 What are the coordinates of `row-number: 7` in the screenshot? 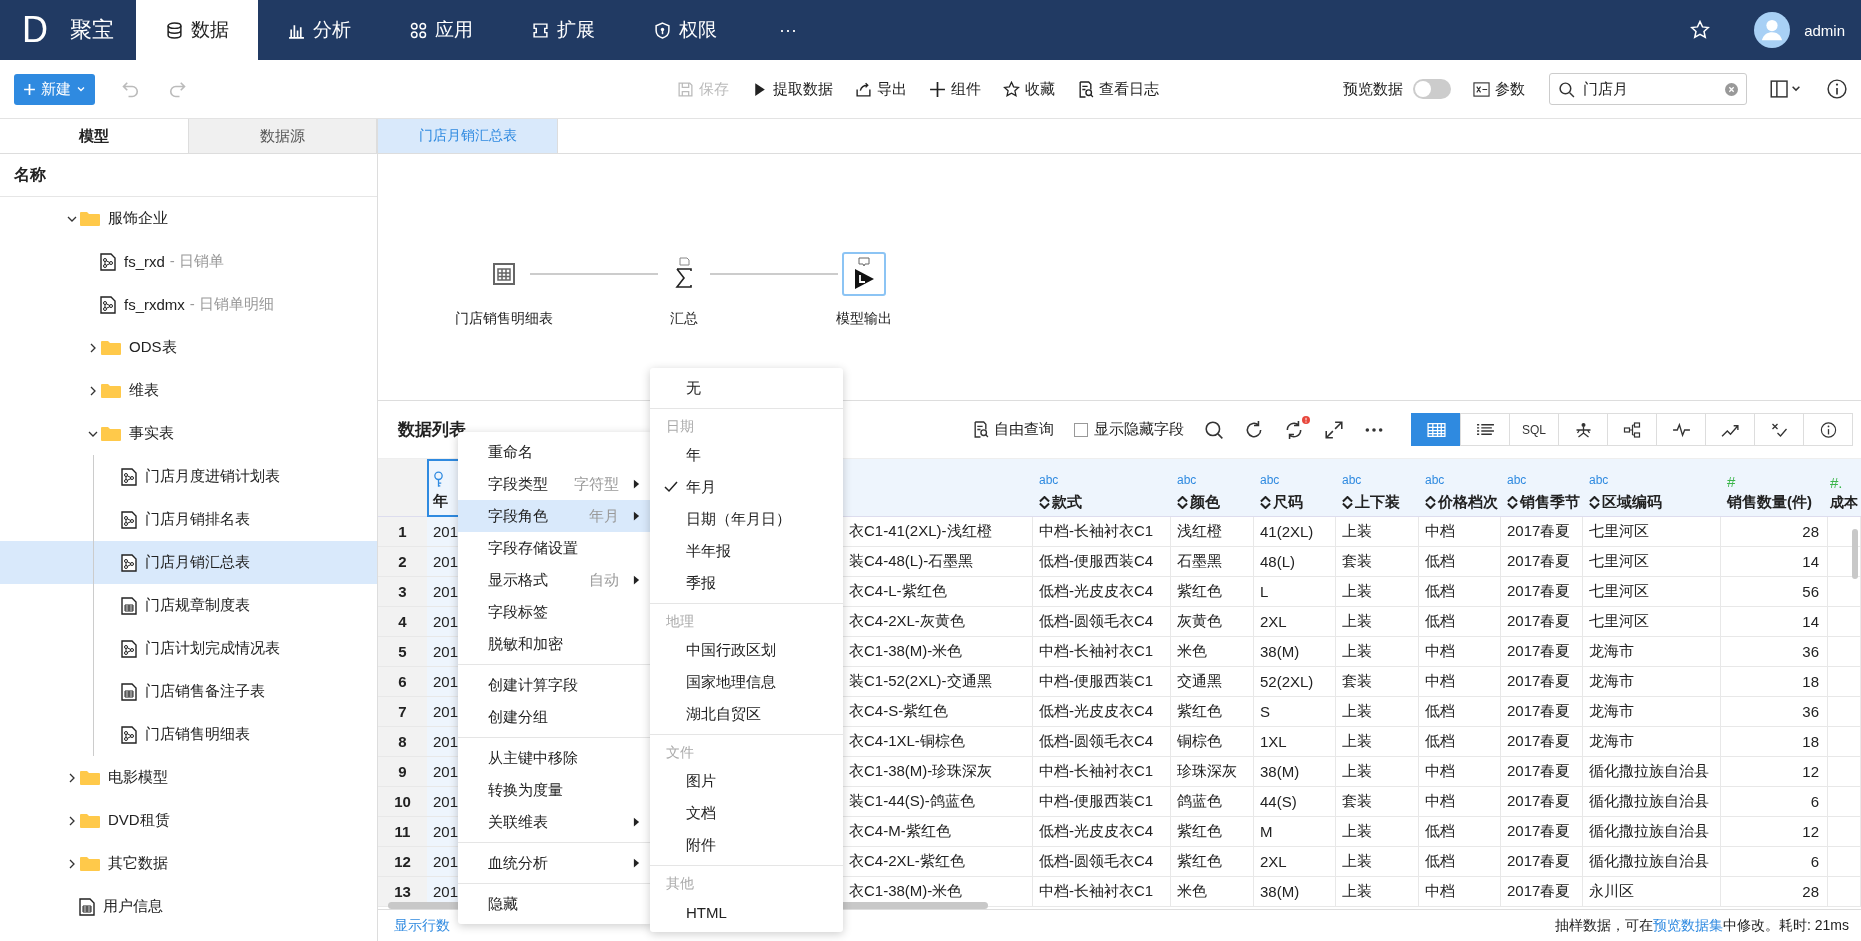 It's located at (402, 712).